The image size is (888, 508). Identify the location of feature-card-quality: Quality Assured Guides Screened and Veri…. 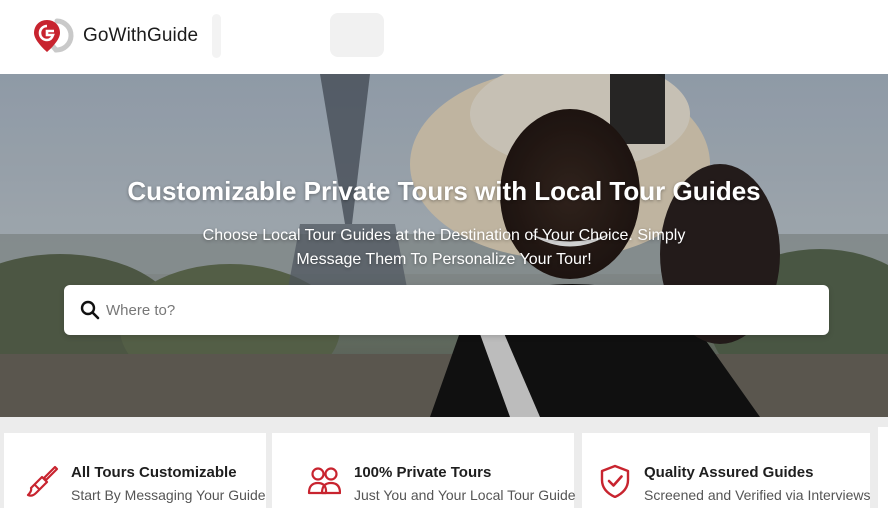
(726, 470).